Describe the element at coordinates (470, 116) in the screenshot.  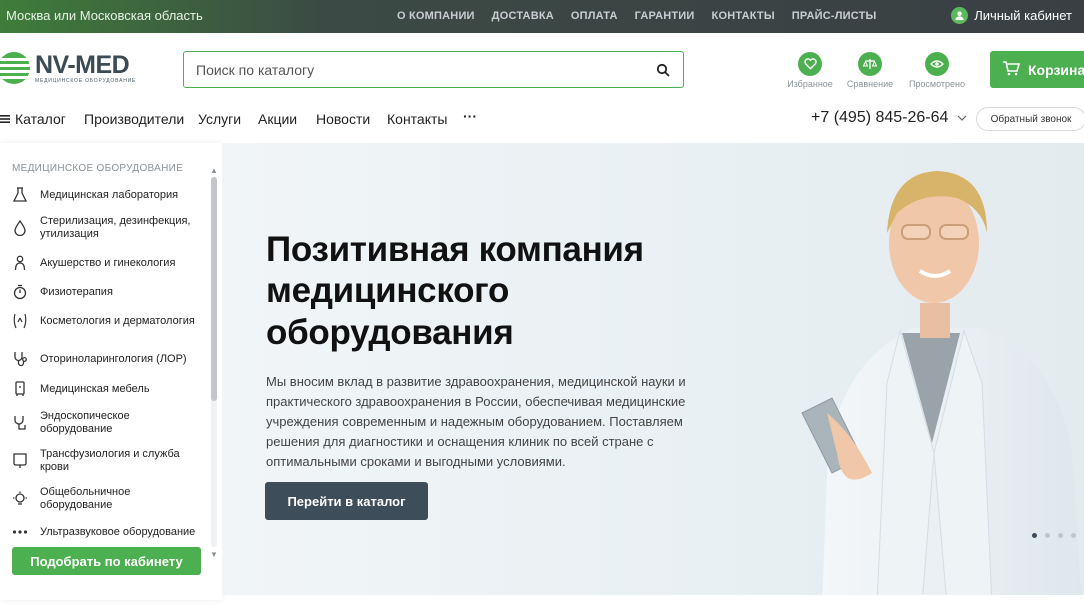
I see `more-menu-icon: ···` at that location.